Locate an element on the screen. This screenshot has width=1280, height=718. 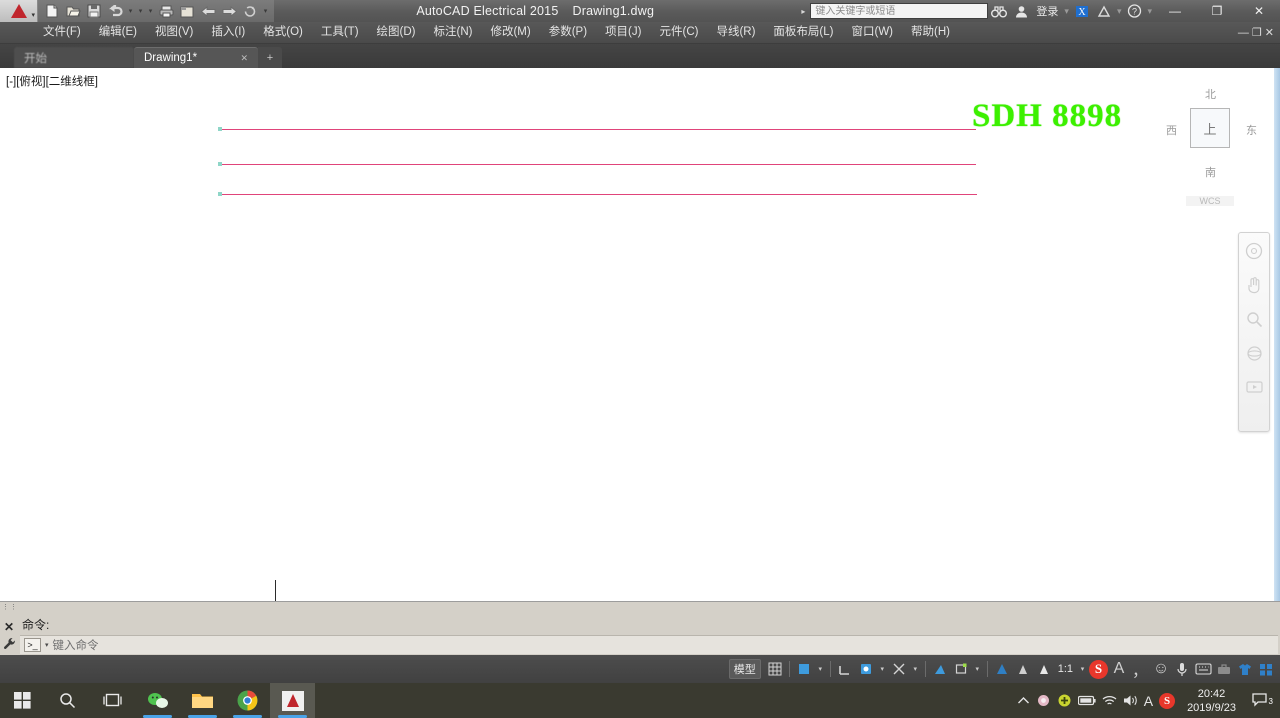
menu-item-window: 窗口(W) is located at coordinates (872, 32).